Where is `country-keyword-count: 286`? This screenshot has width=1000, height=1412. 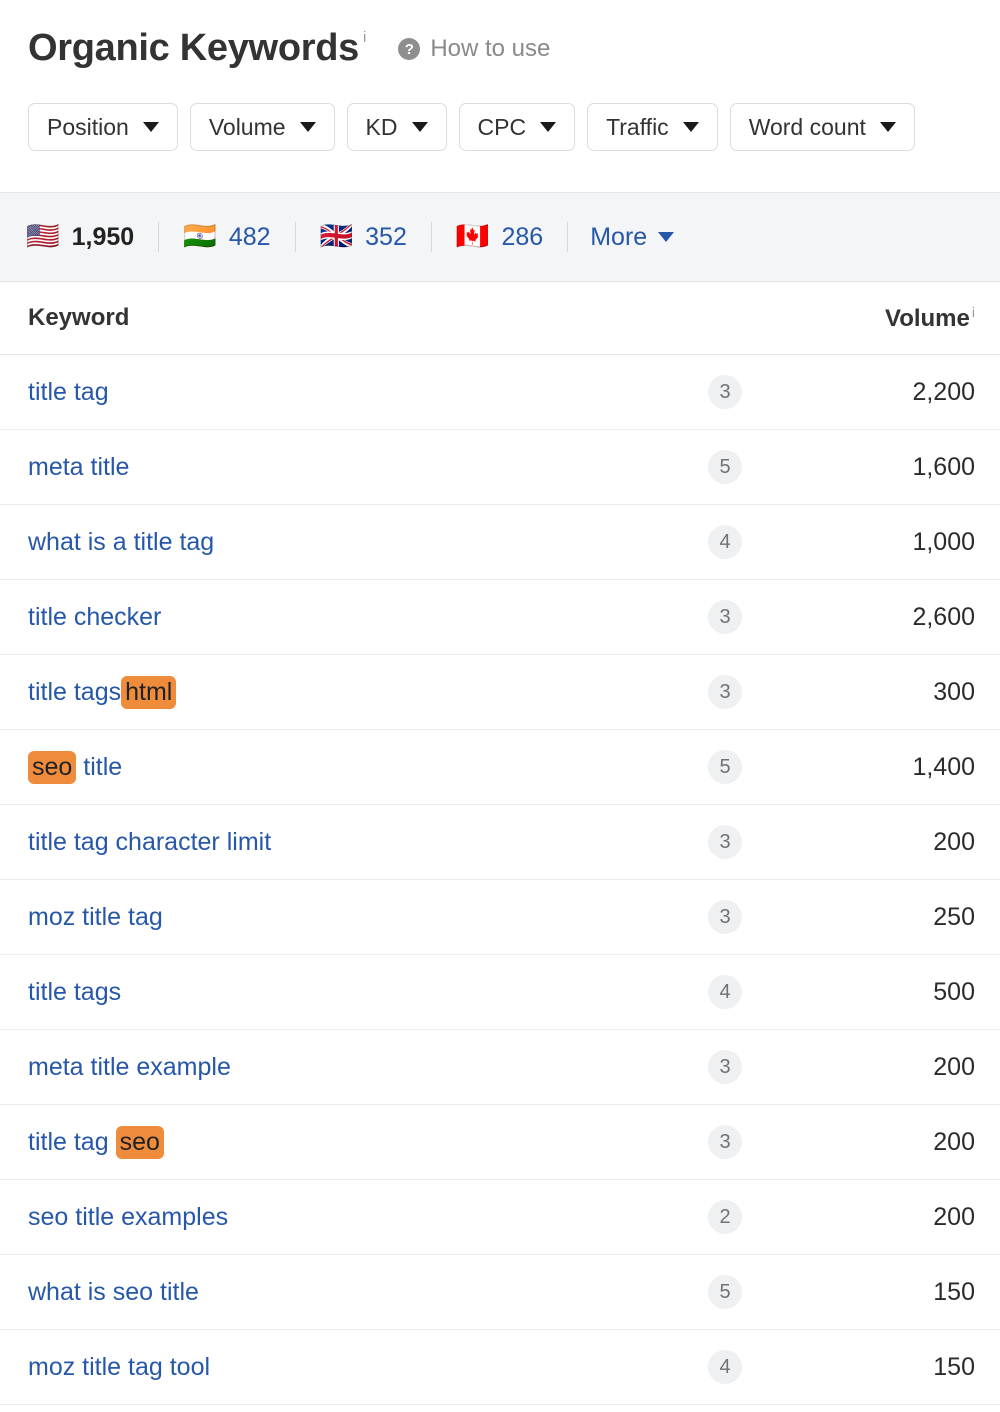 country-keyword-count: 286 is located at coordinates (522, 237).